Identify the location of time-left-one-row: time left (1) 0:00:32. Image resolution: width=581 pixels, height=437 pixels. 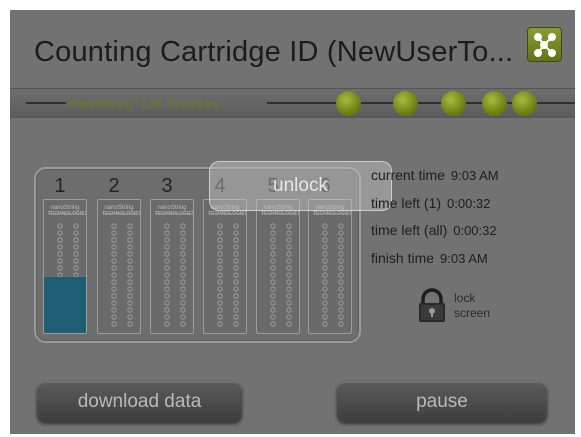
(430, 203).